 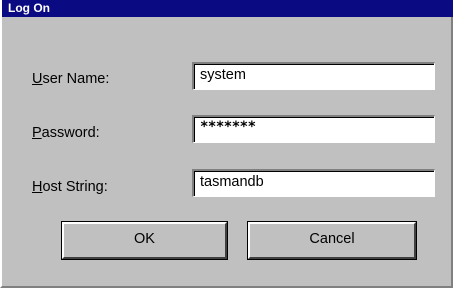 I want to click on host-string-label: Host String:, so click(x=70, y=187).